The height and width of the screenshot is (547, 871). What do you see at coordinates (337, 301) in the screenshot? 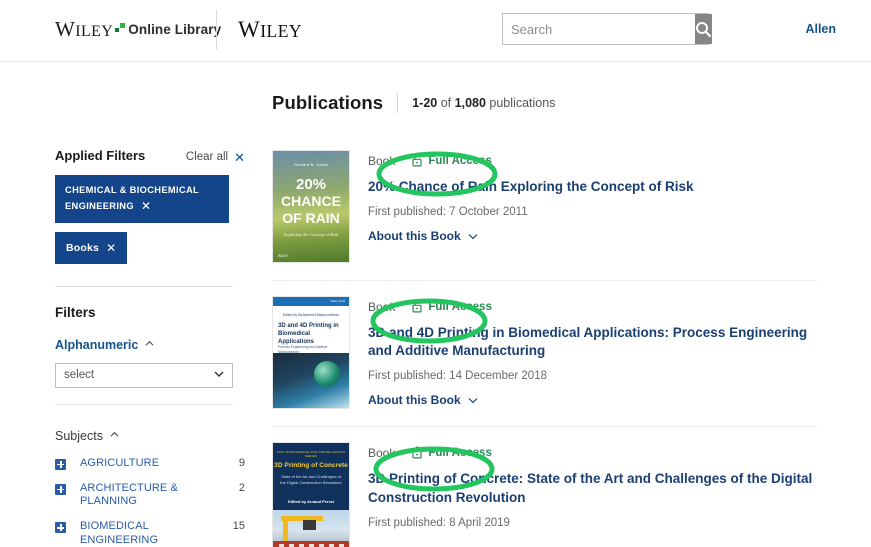
I see `cover-bar-text: Wiley-VCH` at bounding box center [337, 301].